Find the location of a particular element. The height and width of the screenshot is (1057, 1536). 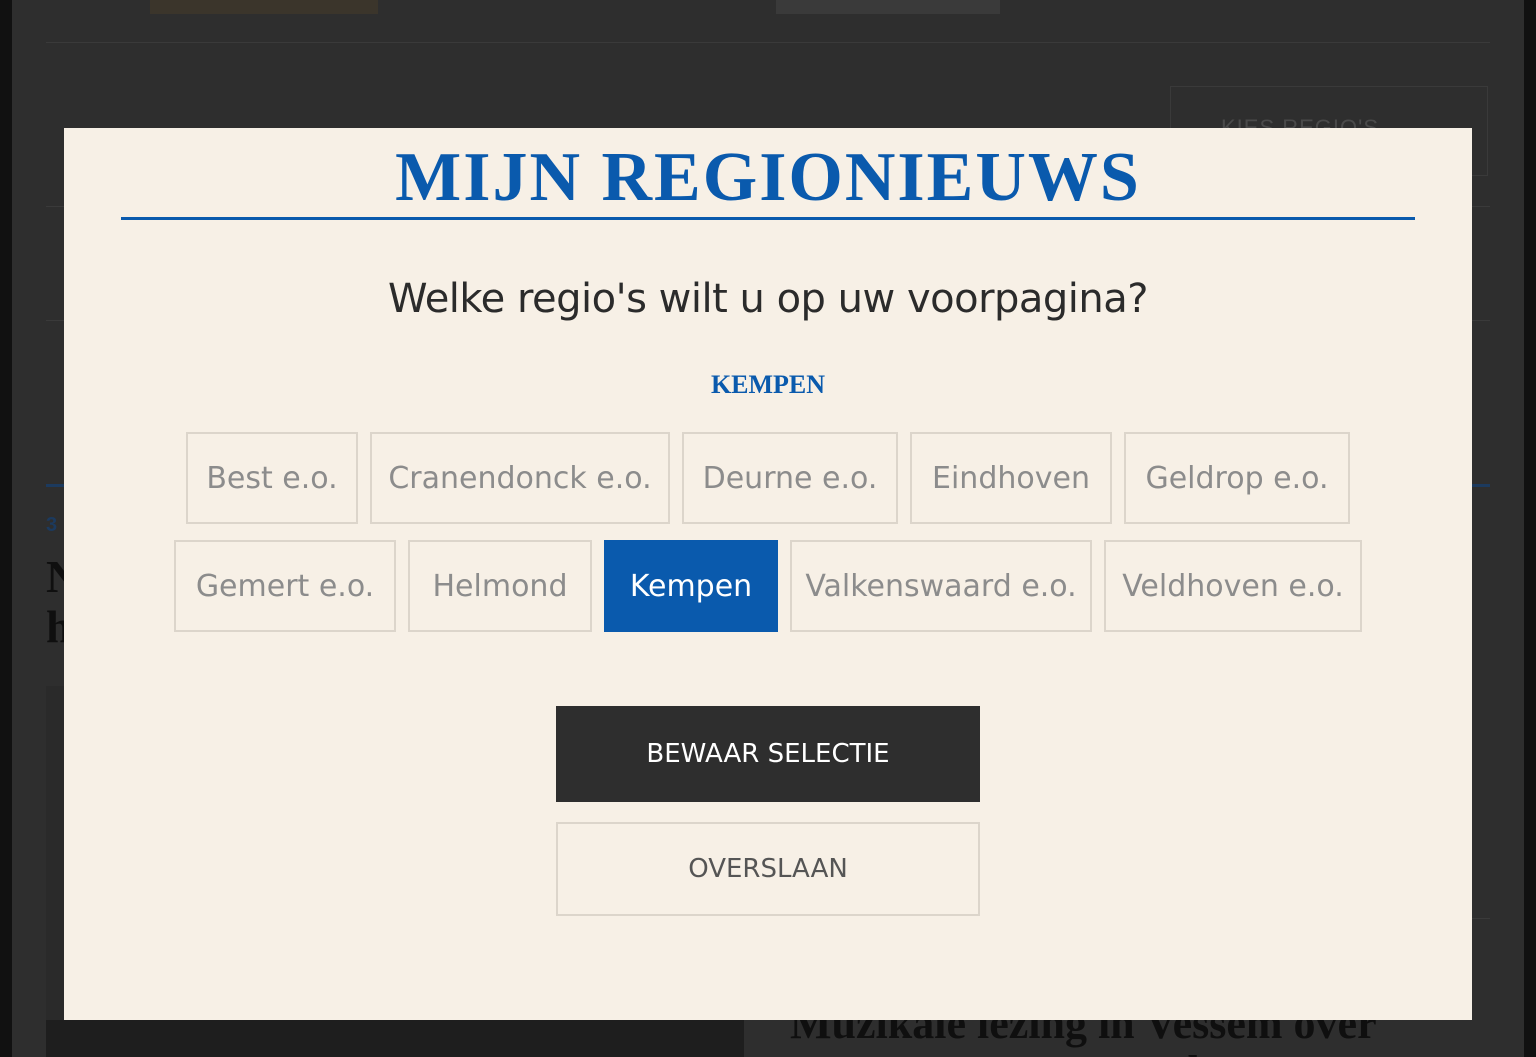

region-button-valkenswaard: Valkenswaard e.o. is located at coordinates (941, 586).